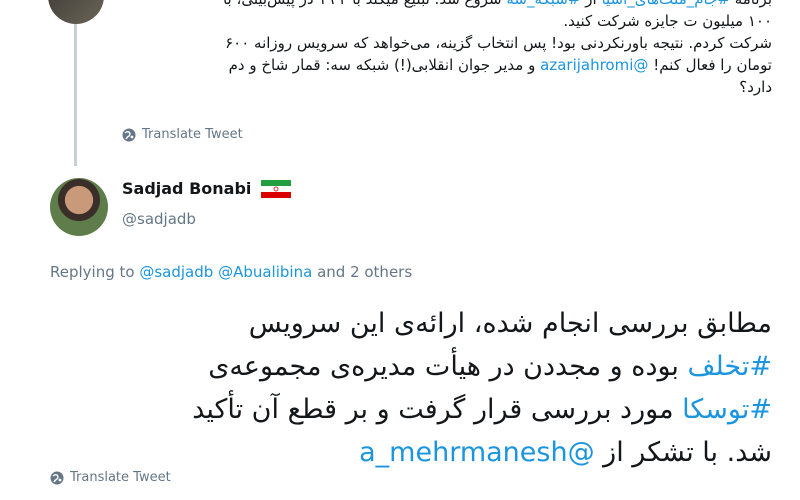 The height and width of the screenshot is (500, 800). What do you see at coordinates (79, 207) in the screenshot?
I see `avatar` at bounding box center [79, 207].